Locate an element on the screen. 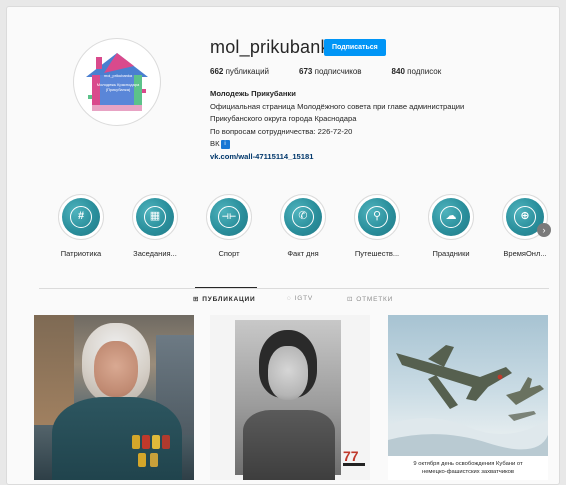 This screenshot has height=485, width=566. presentation-icon: ▦ is located at coordinates (155, 217).